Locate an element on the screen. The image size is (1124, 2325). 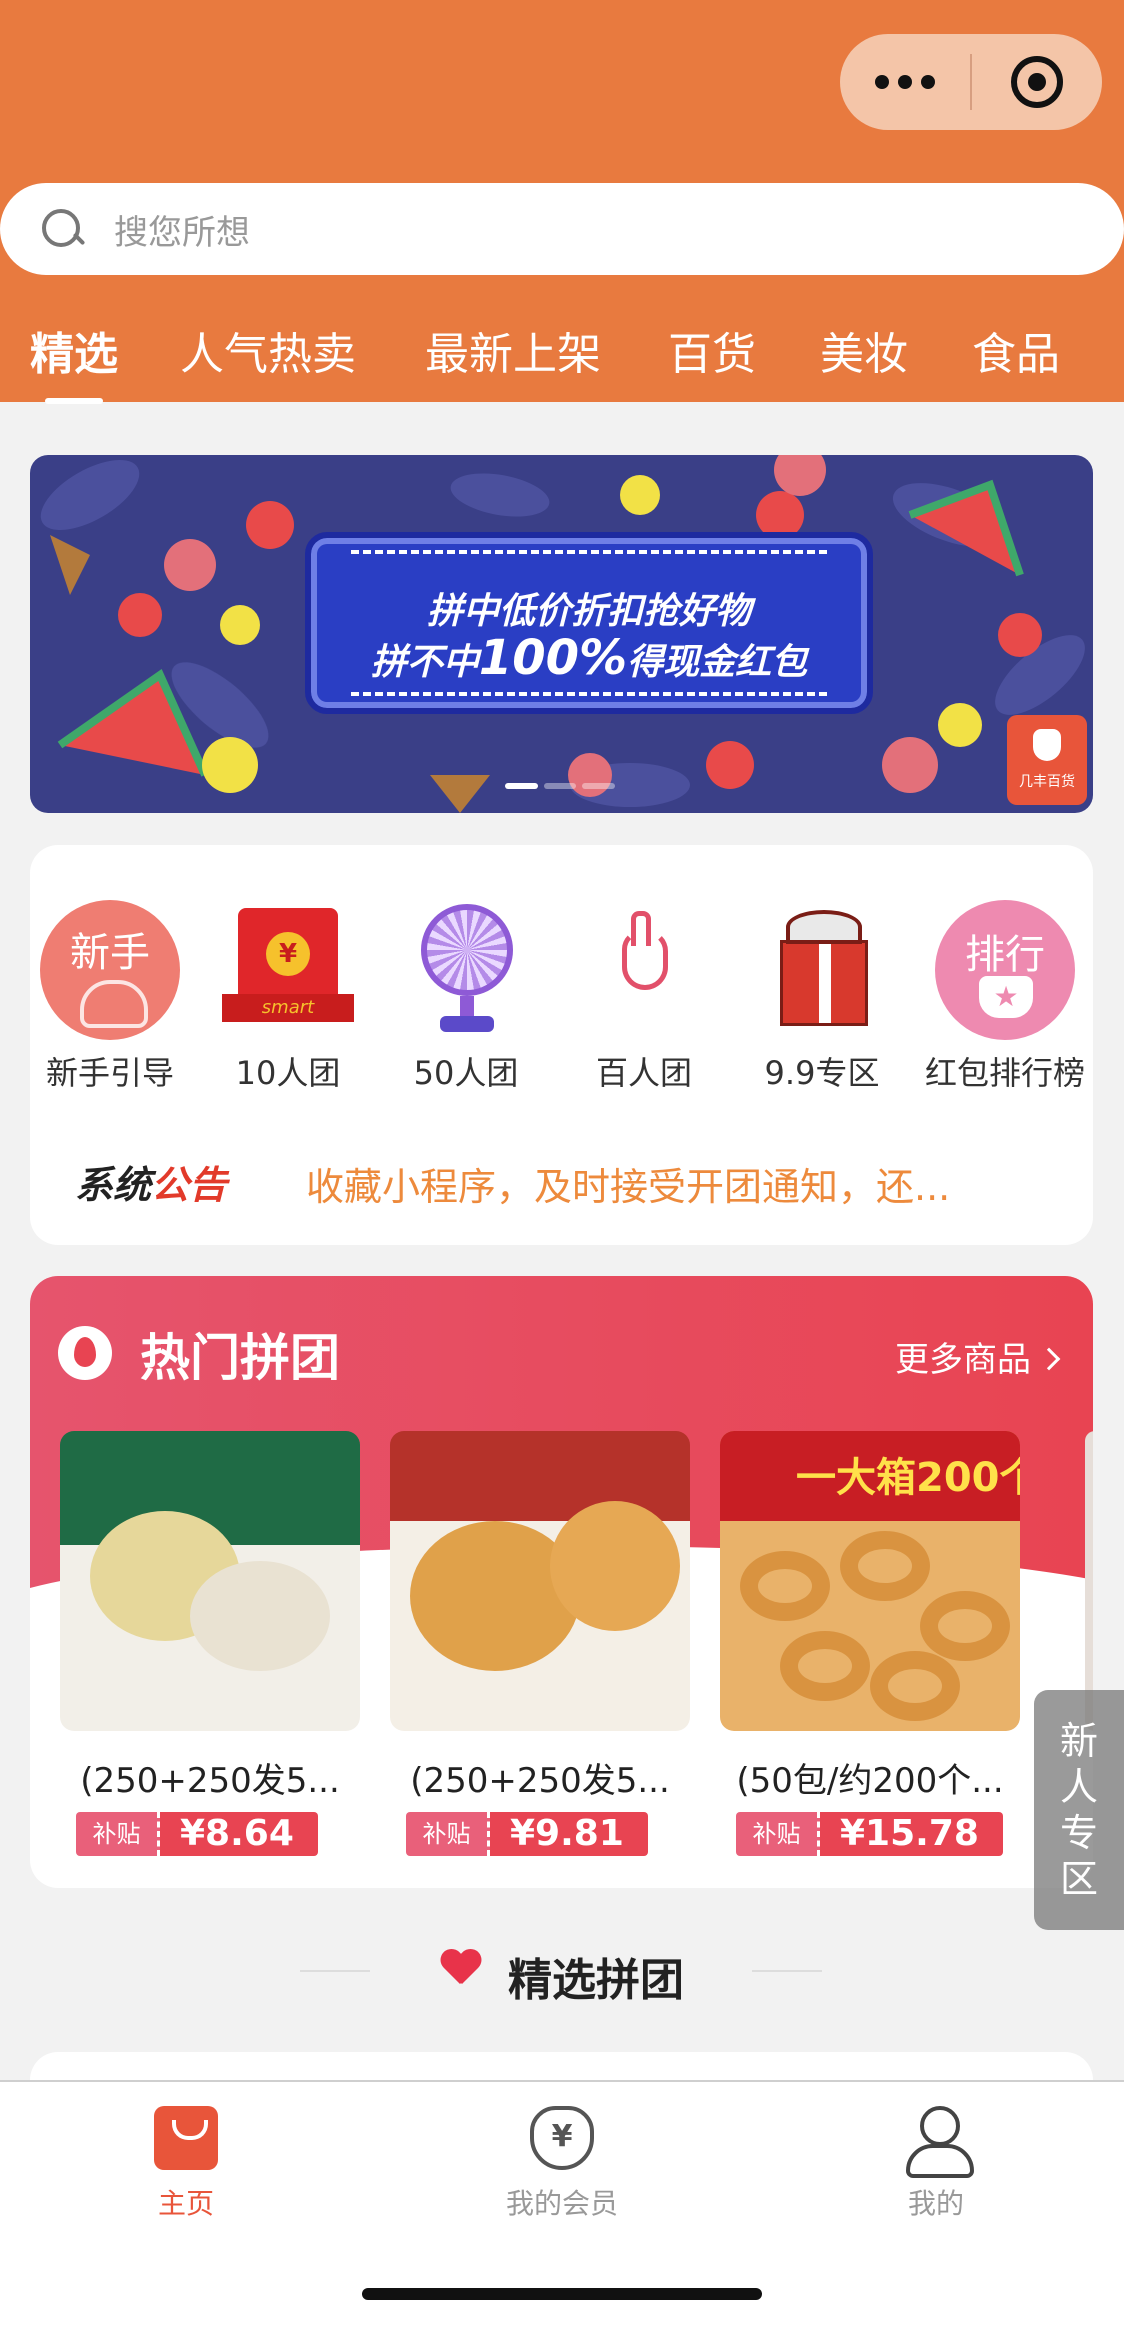
promo-banner: 拼中低价折扣抢好物 拼不中100%得现金红包 几丰百货 is located at coordinates (561, 634).